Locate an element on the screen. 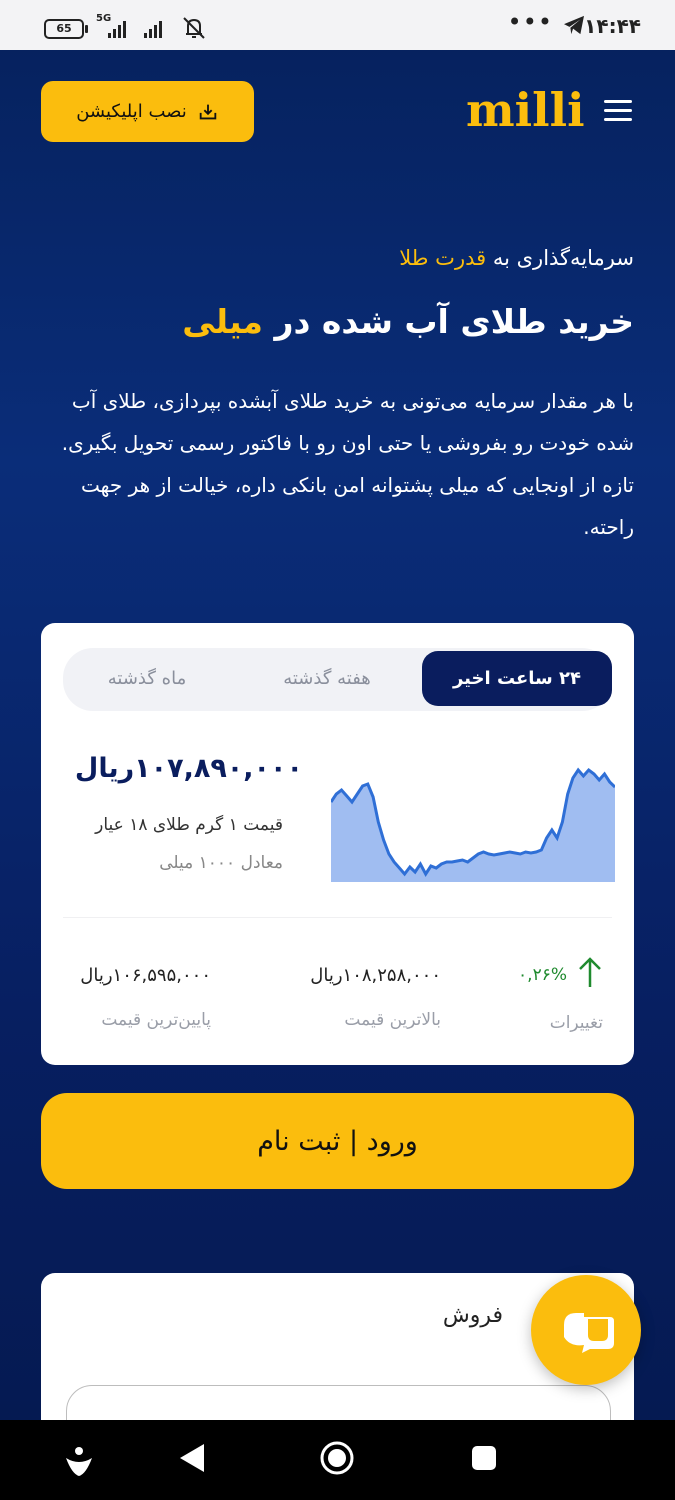  tab-last-month: ماه گذشته is located at coordinates (147, 678).